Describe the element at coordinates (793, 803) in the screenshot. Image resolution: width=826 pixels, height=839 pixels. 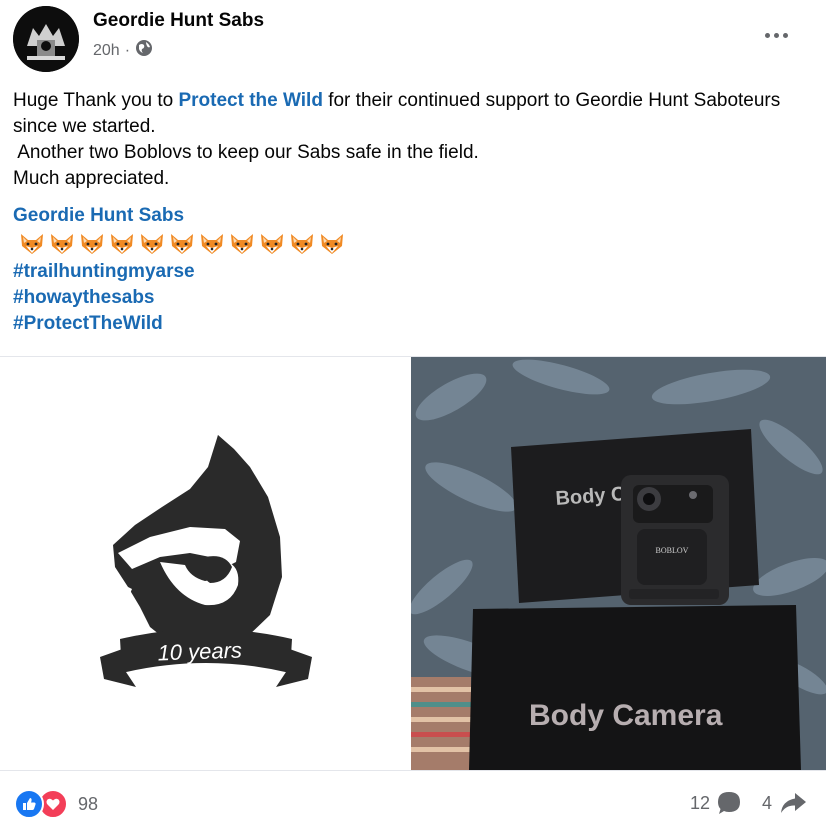
I see `share-icon` at that location.